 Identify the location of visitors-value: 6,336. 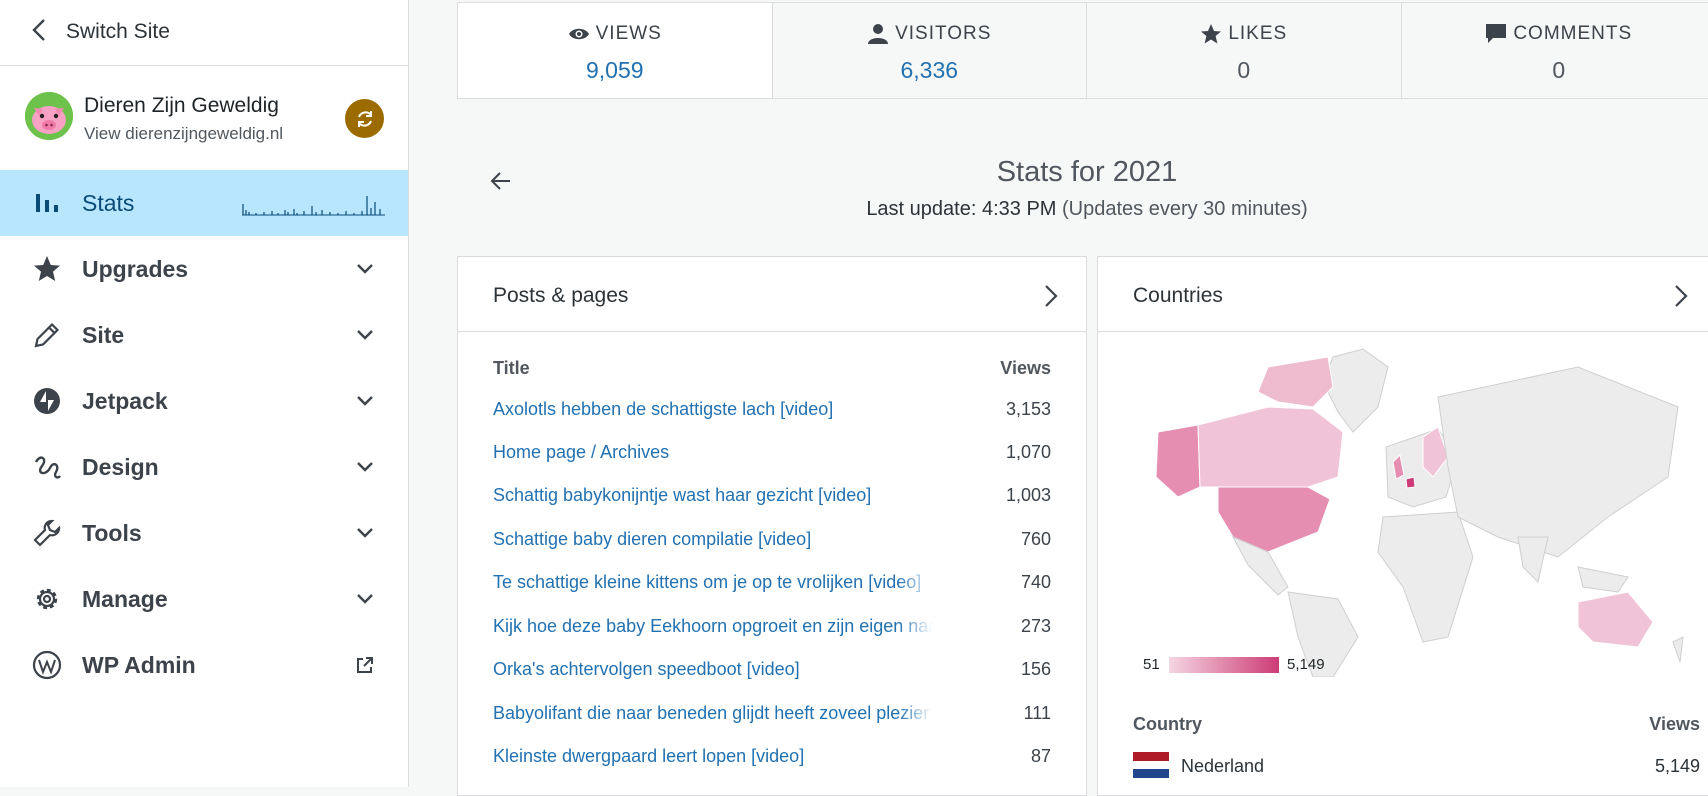
(930, 70).